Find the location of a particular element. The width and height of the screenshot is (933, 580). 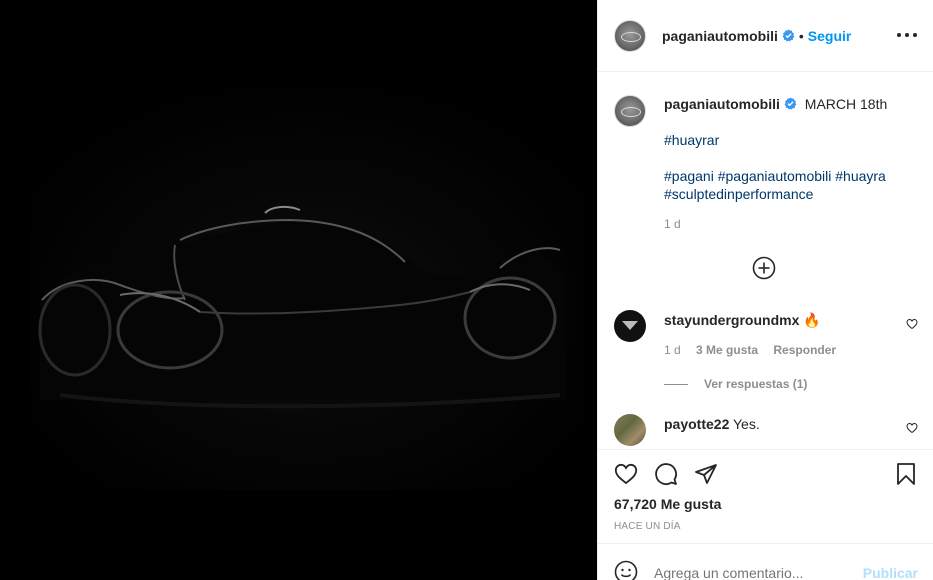

add-circle-icon is located at coordinates (764, 268).